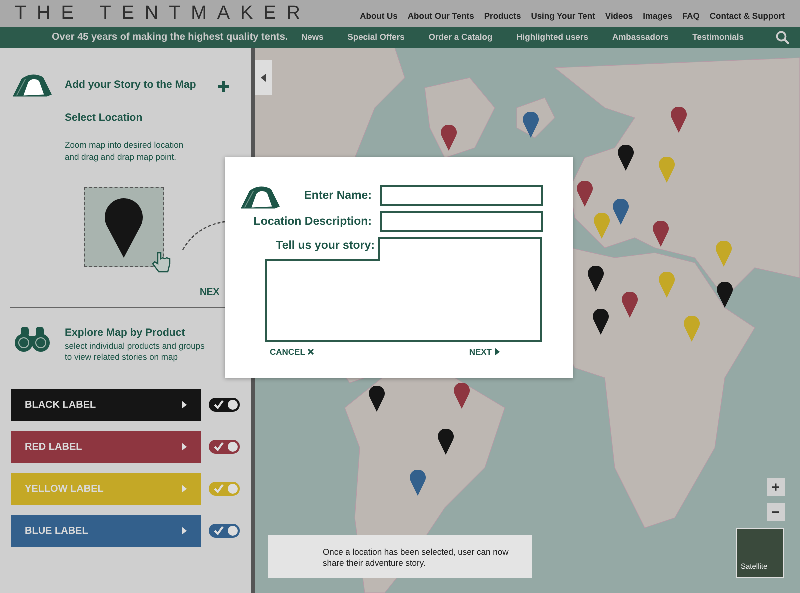 The height and width of the screenshot is (593, 800). Describe the element at coordinates (130, 86) in the screenshot. I see `section-title: Add your Story to the Map` at that location.